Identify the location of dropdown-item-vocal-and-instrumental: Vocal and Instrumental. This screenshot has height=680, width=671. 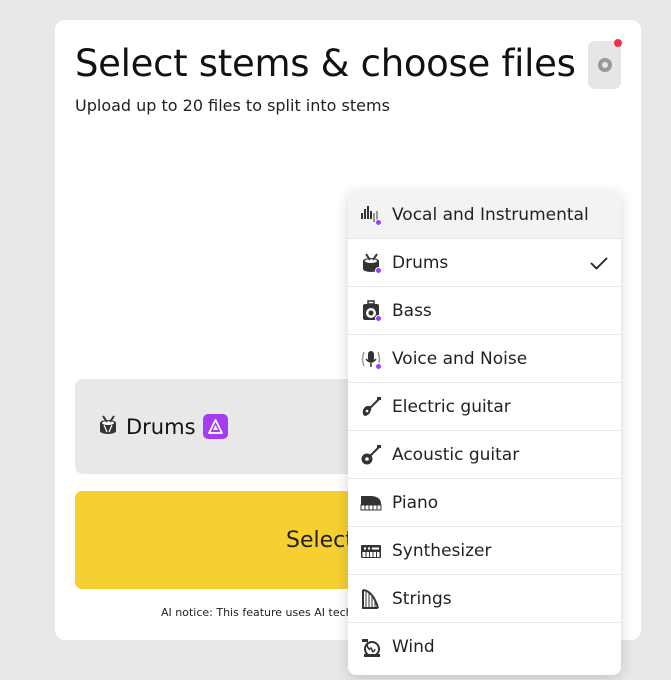
(484, 215).